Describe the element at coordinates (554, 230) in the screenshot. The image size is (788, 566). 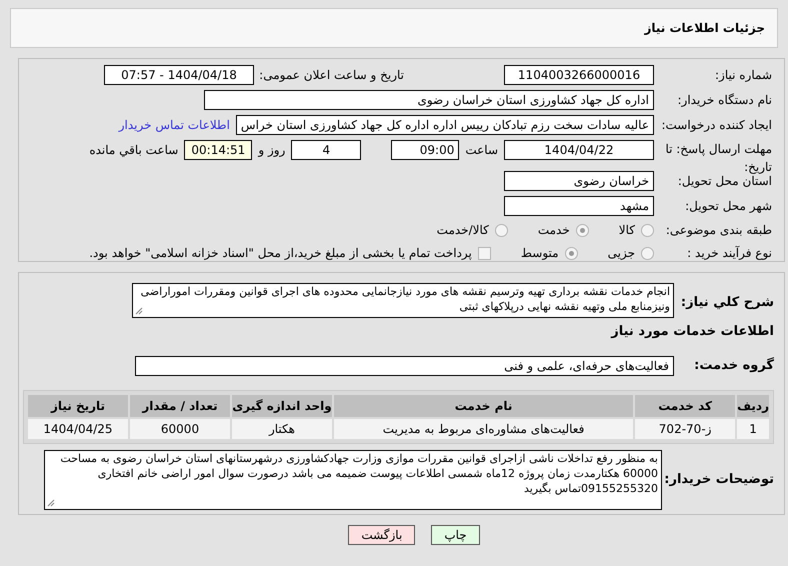
I see `radio-label: خدمت` at that location.